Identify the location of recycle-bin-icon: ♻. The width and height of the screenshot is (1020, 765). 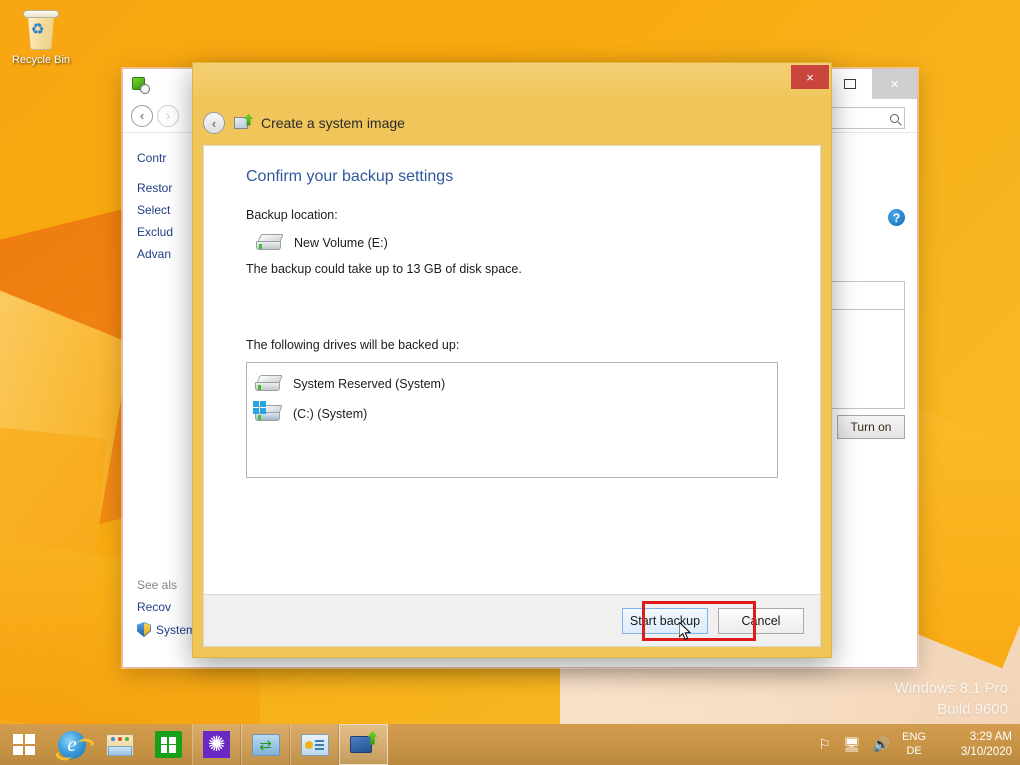
(41, 30).